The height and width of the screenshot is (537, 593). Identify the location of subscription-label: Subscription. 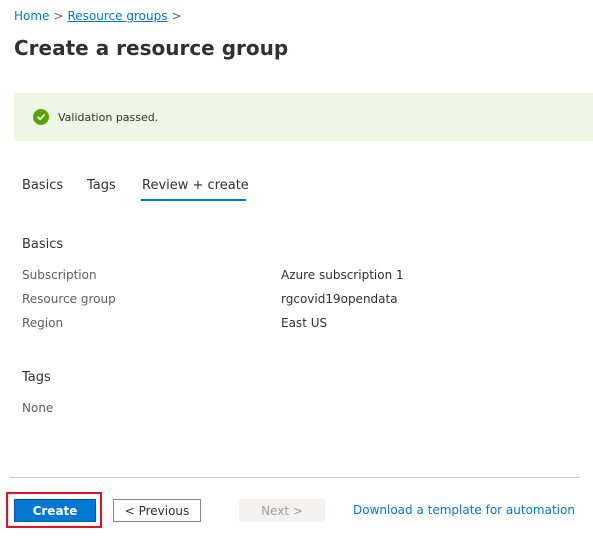
(59, 275).